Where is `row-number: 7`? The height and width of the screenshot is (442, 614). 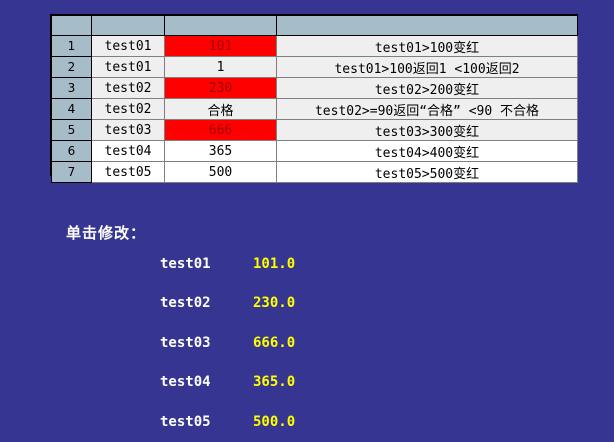 row-number: 7 is located at coordinates (71, 172).